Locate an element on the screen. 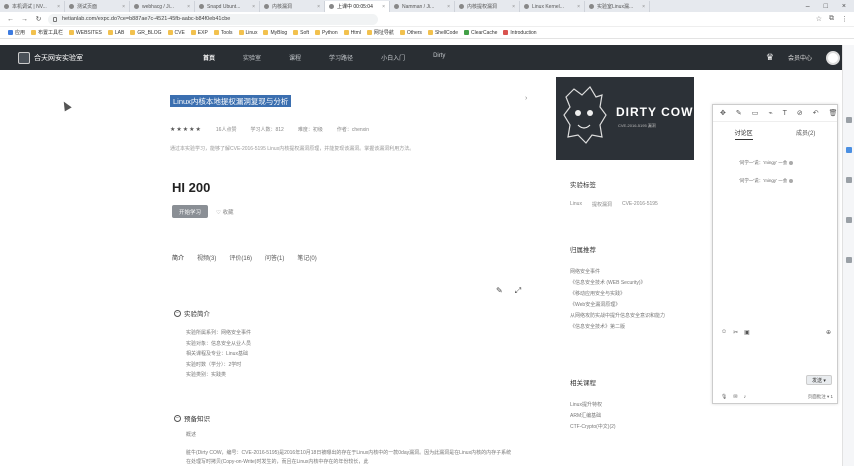 The image size is (854, 466). nav-item: Dirty is located at coordinates (439, 57).